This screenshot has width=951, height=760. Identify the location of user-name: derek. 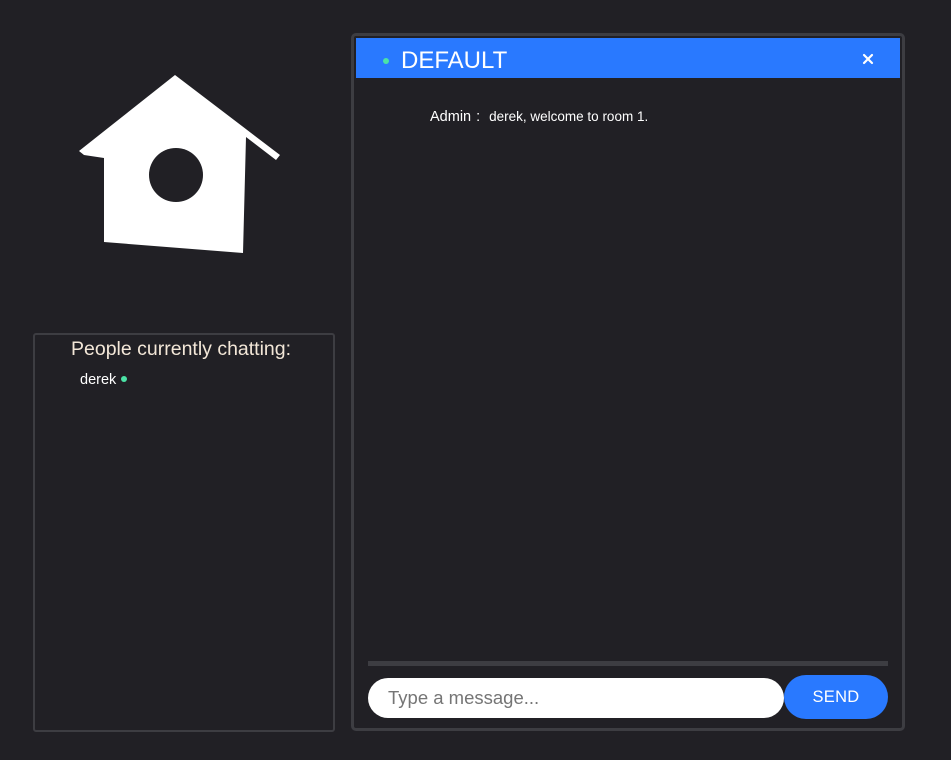
(98, 380).